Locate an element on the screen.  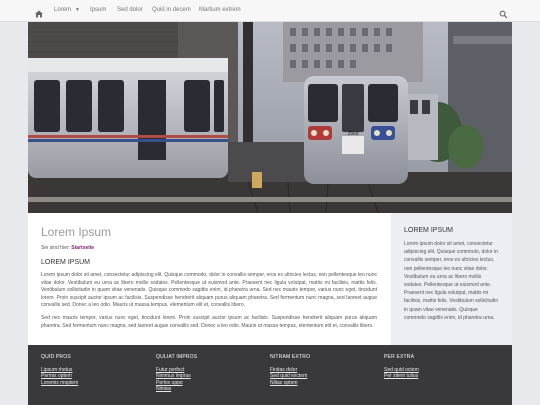
page-title: Lorem Ipsum is located at coordinates (76, 232).